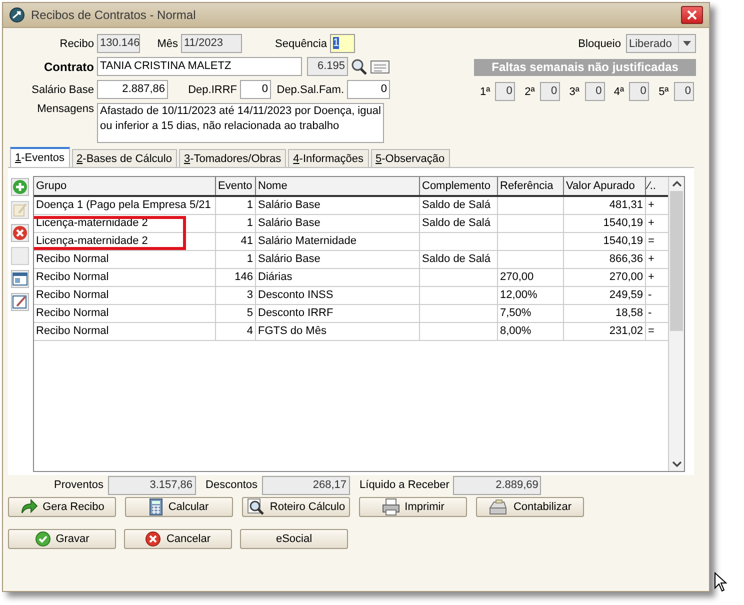 This screenshot has height=605, width=744. I want to click on tab: 2-Bases de Cálculo, so click(124, 158).